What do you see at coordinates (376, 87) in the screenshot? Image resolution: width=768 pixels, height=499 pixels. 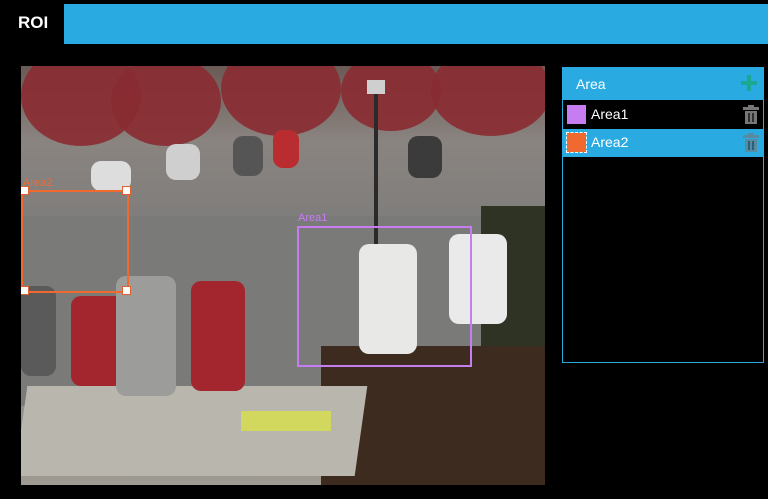 I see `light-pole-head` at bounding box center [376, 87].